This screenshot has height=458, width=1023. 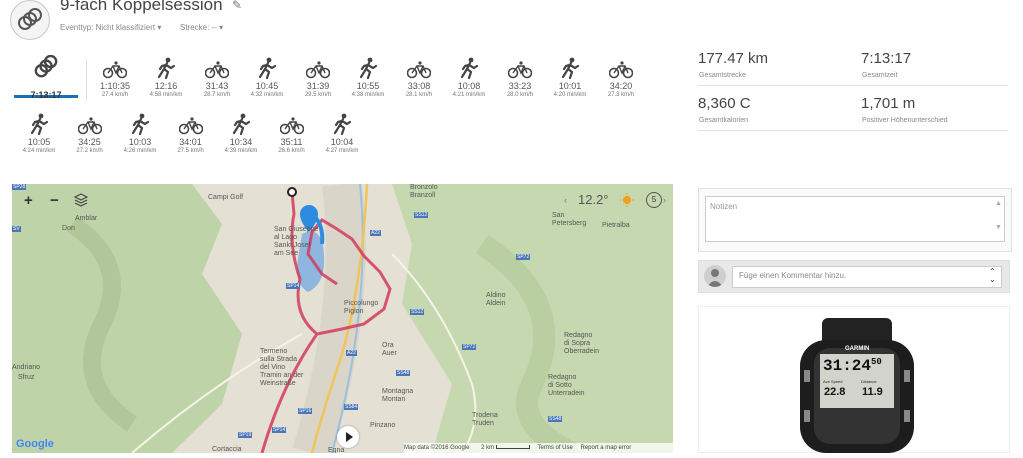 What do you see at coordinates (241, 134) in the screenshot?
I see `segment-16: 10:34 4:39 min/km` at bounding box center [241, 134].